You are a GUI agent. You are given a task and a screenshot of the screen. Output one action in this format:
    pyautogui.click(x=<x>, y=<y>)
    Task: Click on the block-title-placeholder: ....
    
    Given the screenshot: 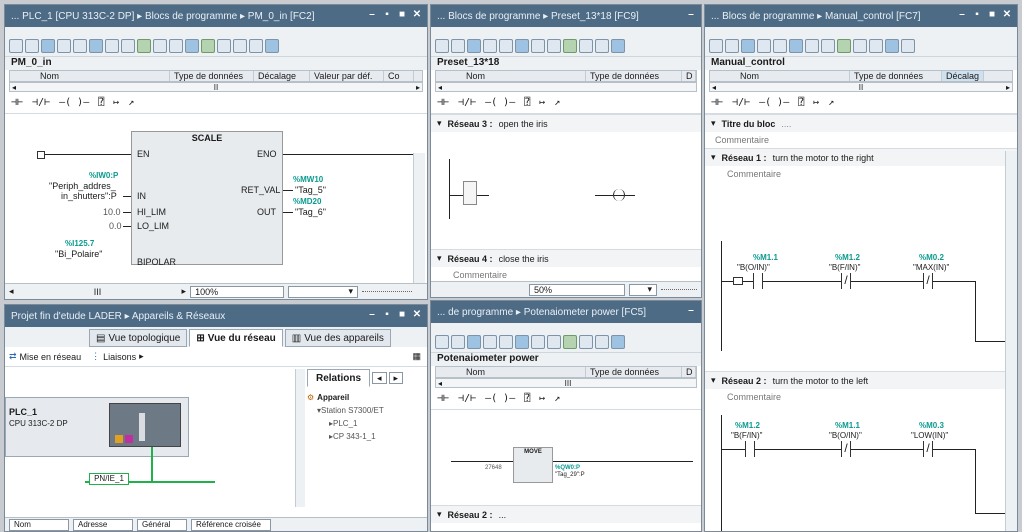 What is the action you would take?
    pyautogui.click(x=786, y=124)
    